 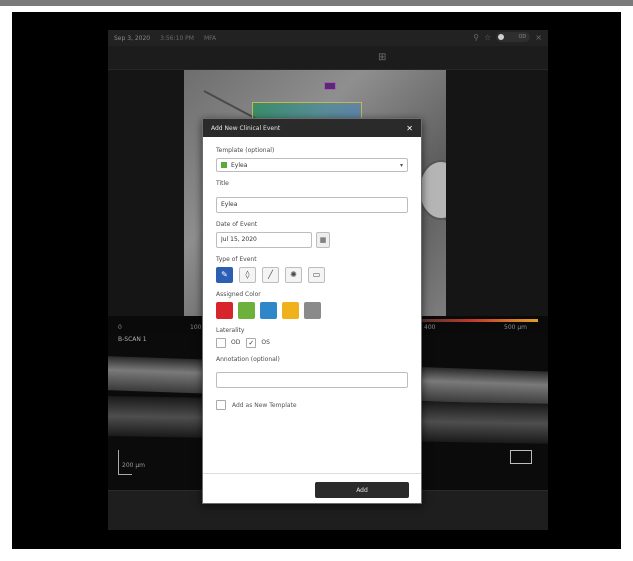 What do you see at coordinates (264, 405) in the screenshot?
I see `new-template-label: Add as New Template` at bounding box center [264, 405].